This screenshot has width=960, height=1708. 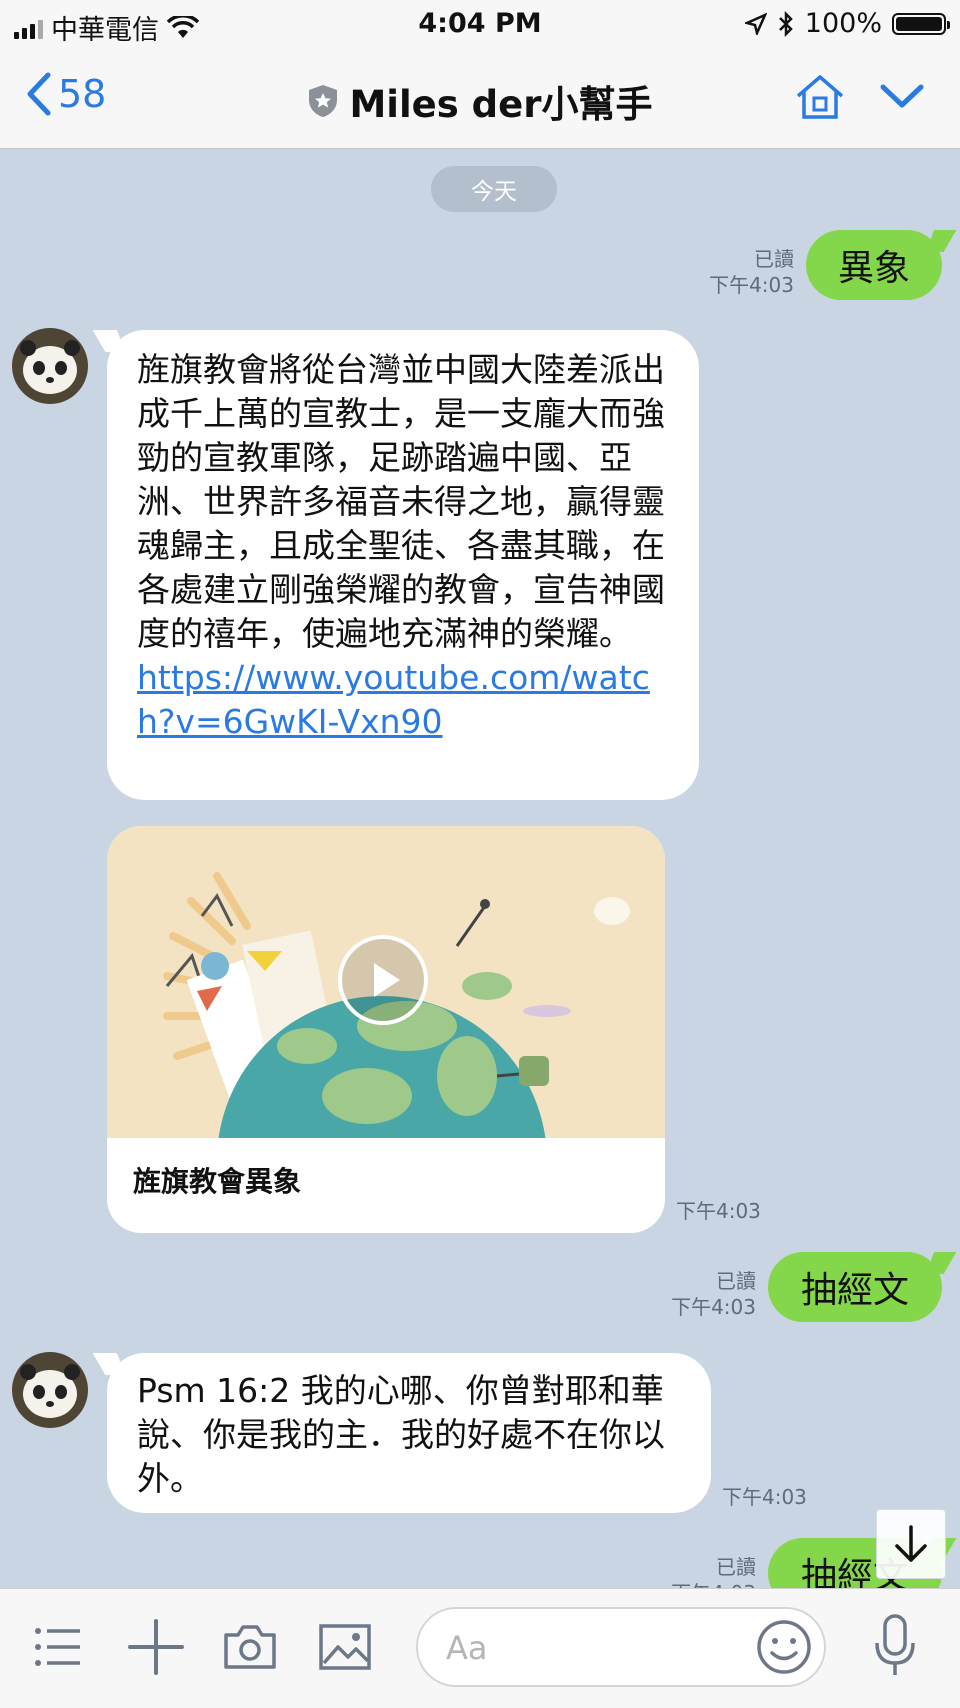 What do you see at coordinates (217, 1181) in the screenshot?
I see `video-title: 旌旗教會異象` at bounding box center [217, 1181].